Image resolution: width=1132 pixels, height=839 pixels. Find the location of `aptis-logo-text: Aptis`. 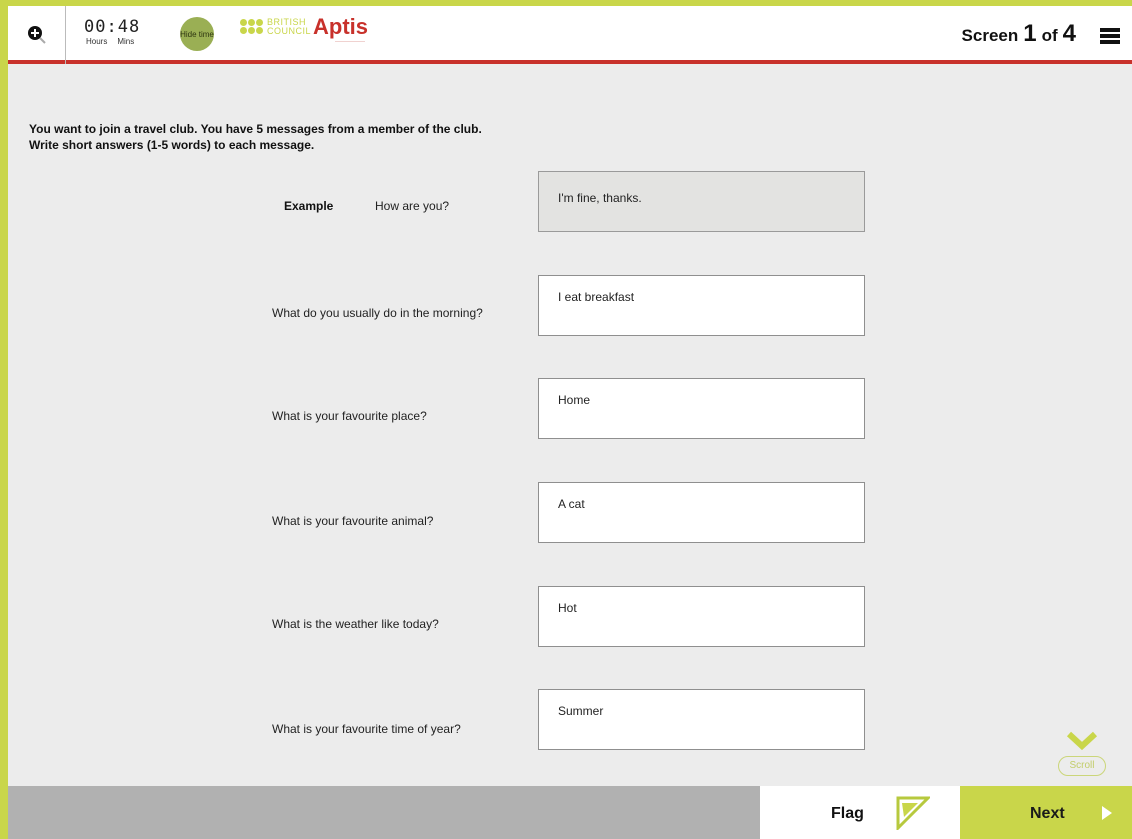

aptis-logo-text: Aptis is located at coordinates (340, 26).